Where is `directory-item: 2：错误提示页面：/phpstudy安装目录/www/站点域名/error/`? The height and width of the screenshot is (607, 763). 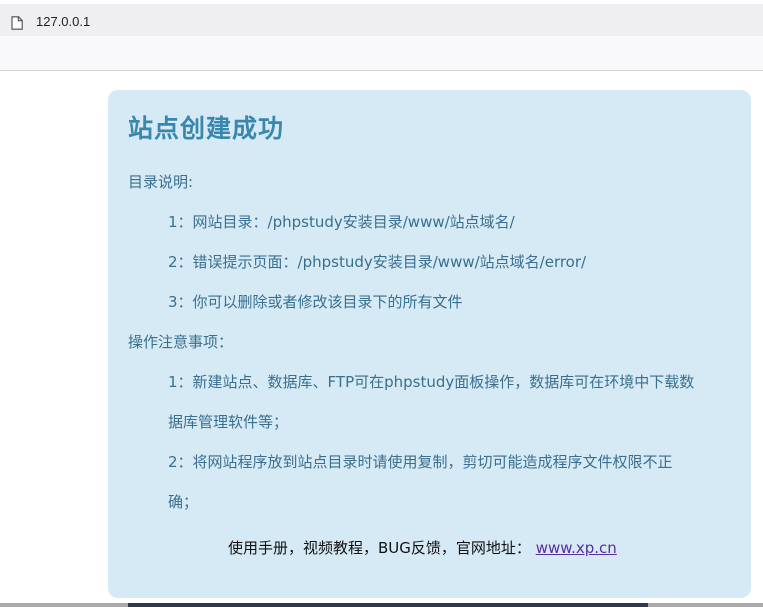
directory-item: 2：错误提示页面：/phpstudy安装目录/www/站点域名/error/ is located at coordinates (377, 262).